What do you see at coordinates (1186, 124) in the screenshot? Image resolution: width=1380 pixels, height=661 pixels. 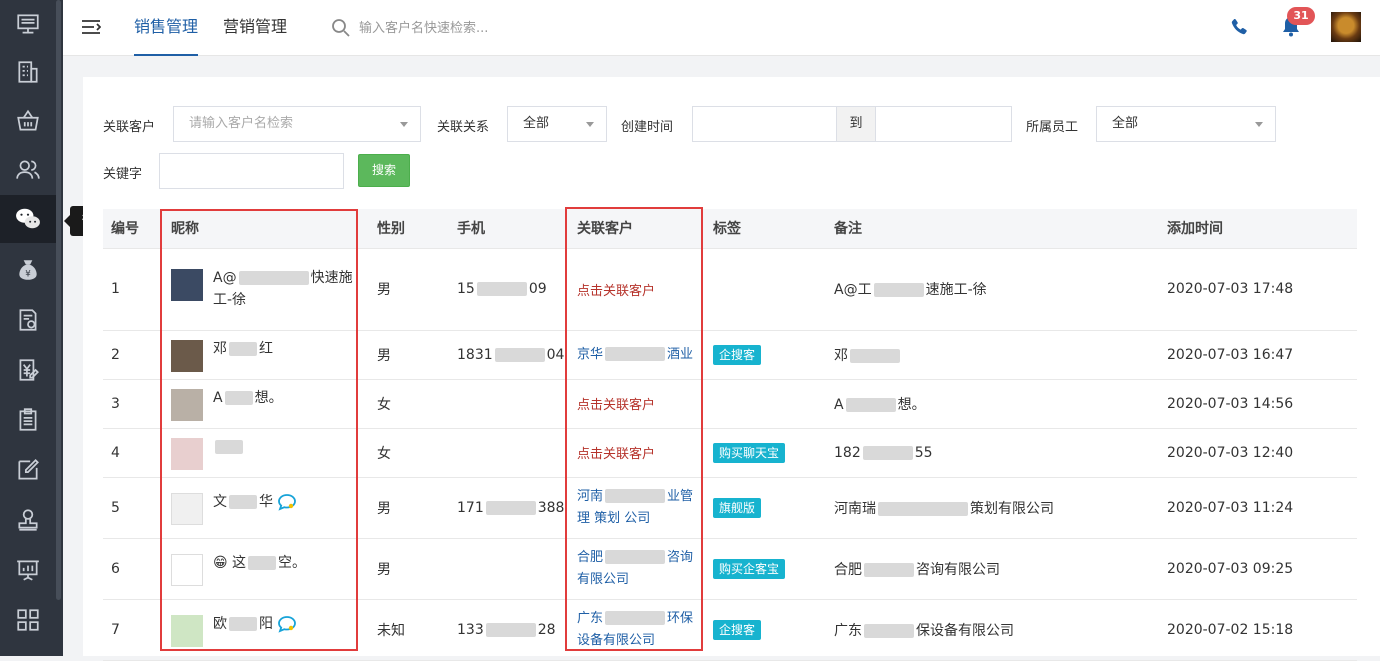 I see `filter-employee-select: 全部` at bounding box center [1186, 124].